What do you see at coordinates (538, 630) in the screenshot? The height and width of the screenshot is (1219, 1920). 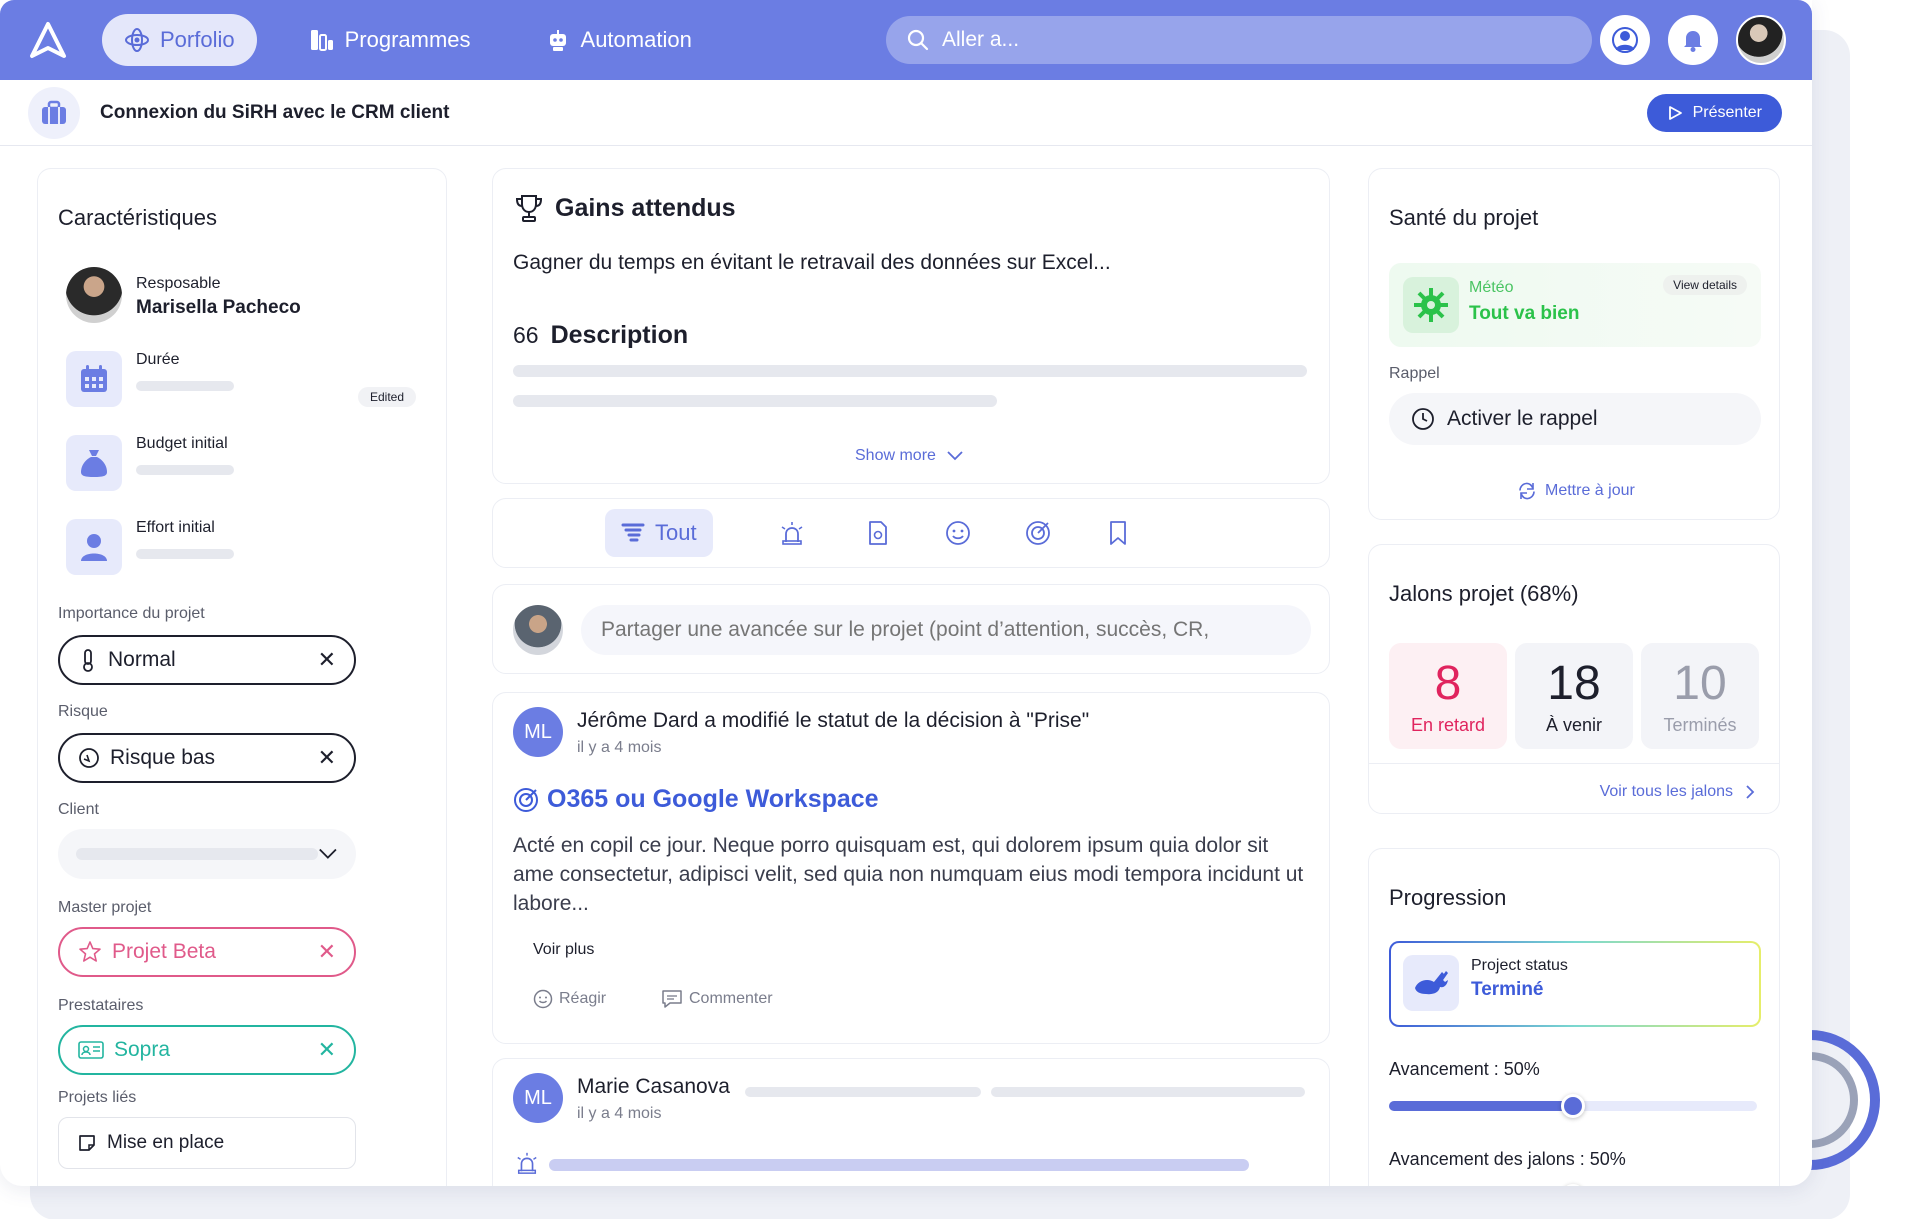 I see `composer-avatar` at bounding box center [538, 630].